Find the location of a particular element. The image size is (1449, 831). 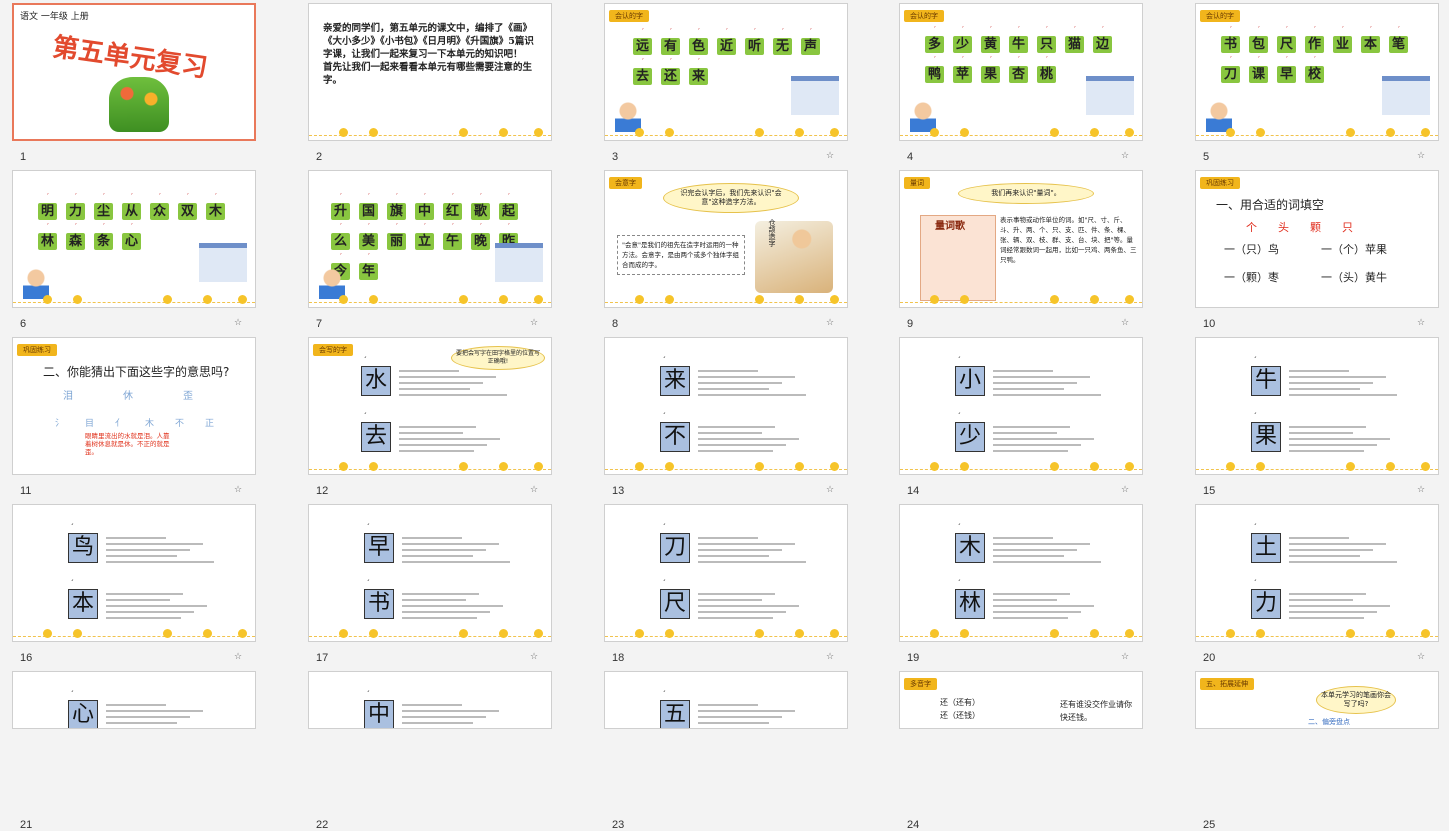

slide-thumbnail-6: ˊ明ˊ力ˊ尘ˊ从ˊ众ˊ双ˊ木ˊ林ˊ森ˊ条ˊ心 is located at coordinates (134, 239).